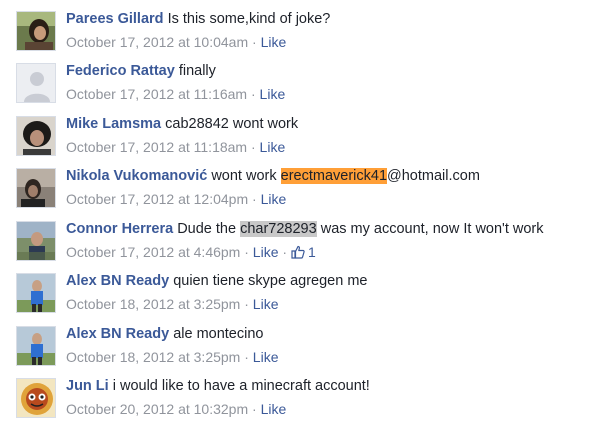 The width and height of the screenshot is (589, 429). Describe the element at coordinates (119, 229) in the screenshot. I see `comment-author: Connor Herrera` at that location.